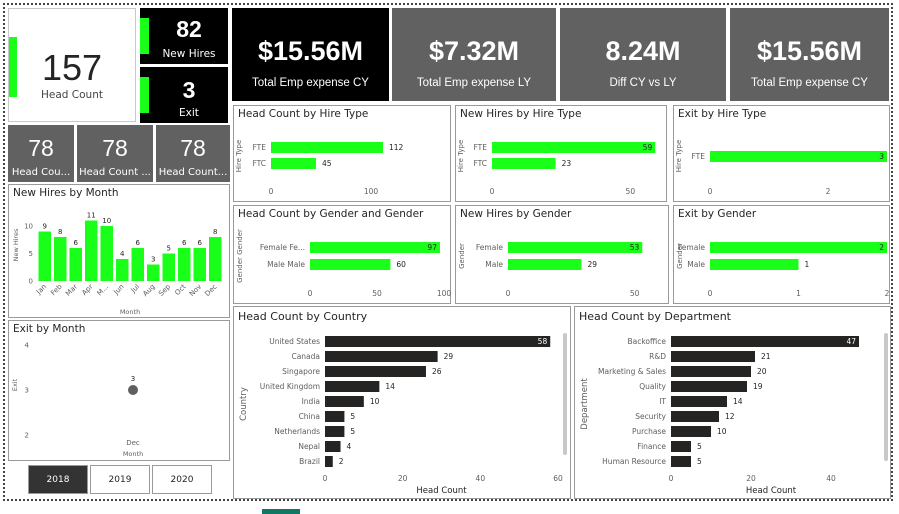 The height and width of the screenshot is (514, 899). Describe the element at coordinates (130, 312) in the screenshot. I see `x-axis-label: Month` at that location.